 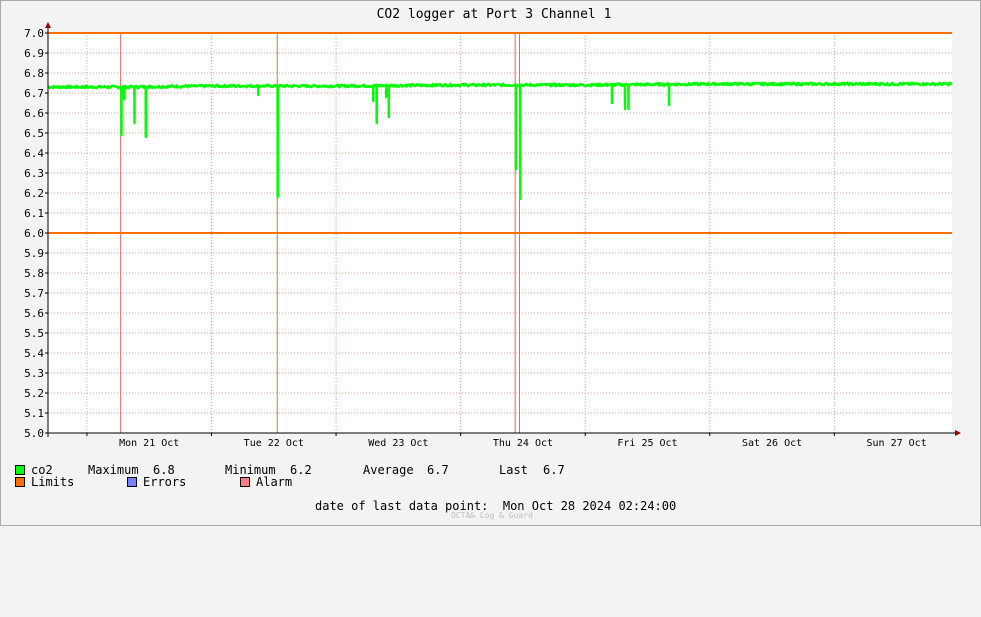 I want to click on legend-item-limits: Limits, so click(x=44, y=482).